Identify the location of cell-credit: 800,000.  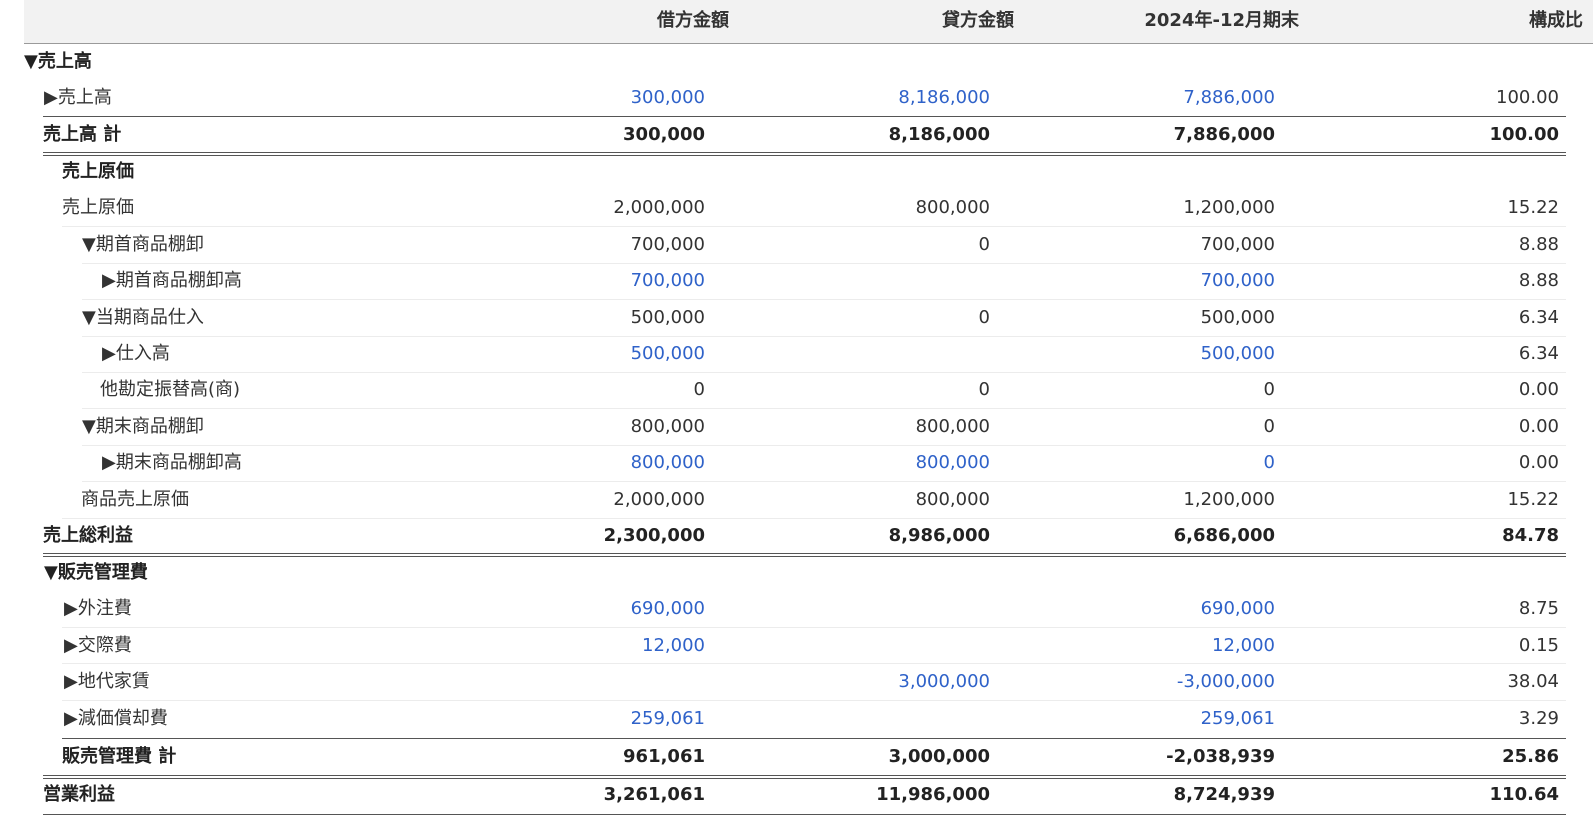
(953, 463).